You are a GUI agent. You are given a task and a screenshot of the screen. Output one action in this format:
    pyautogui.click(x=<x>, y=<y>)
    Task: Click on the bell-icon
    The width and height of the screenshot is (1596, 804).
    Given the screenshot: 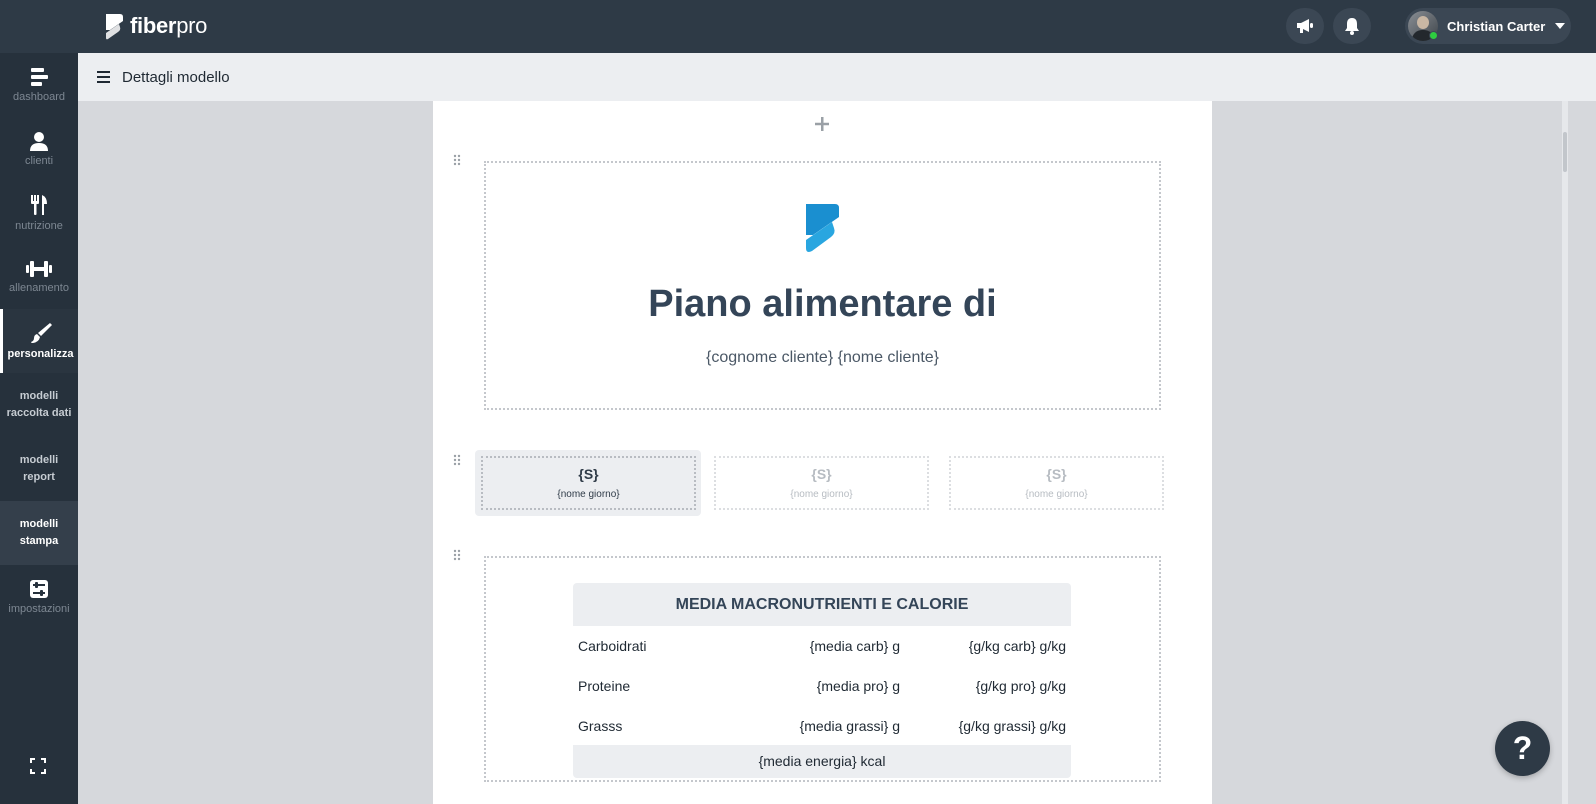 What is the action you would take?
    pyautogui.click(x=1352, y=26)
    